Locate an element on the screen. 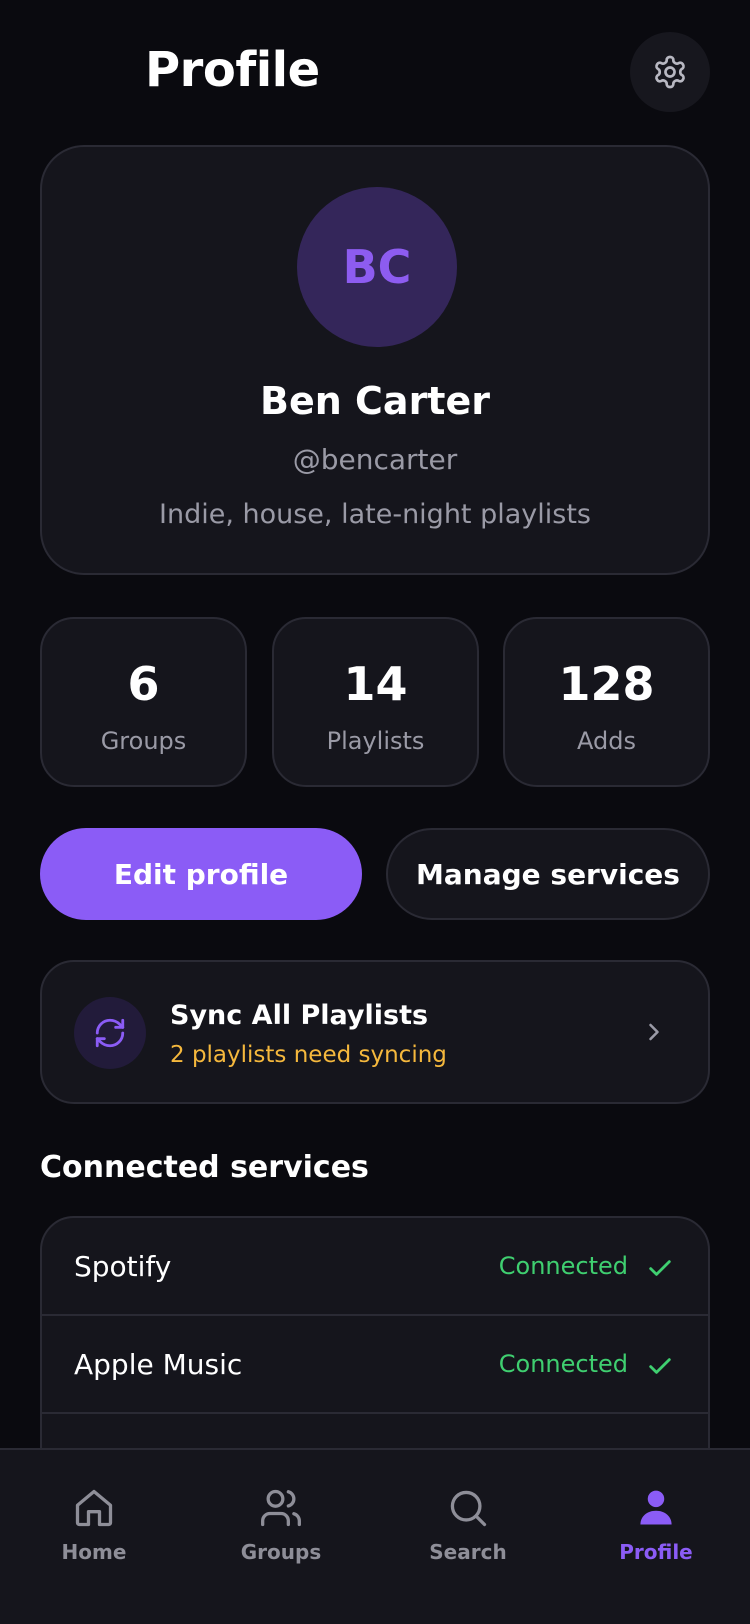 The width and height of the screenshot is (750, 1624). profile-bio: Indie, house, late-night playlists is located at coordinates (375, 514).